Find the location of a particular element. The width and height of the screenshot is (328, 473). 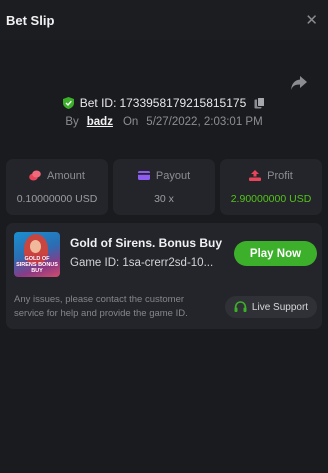

payout-value: 30 x is located at coordinates (164, 198).